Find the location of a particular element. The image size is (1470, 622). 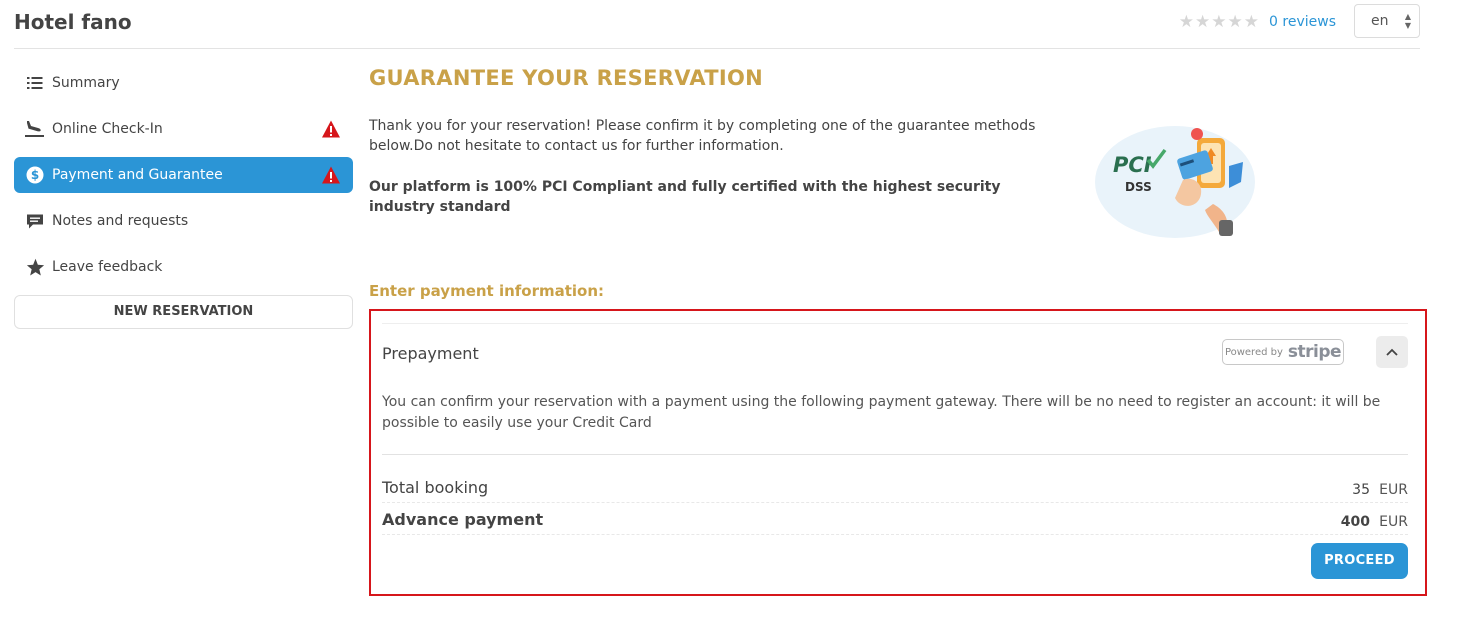

sidebar-item-summary: Summary is located at coordinates (183, 83).